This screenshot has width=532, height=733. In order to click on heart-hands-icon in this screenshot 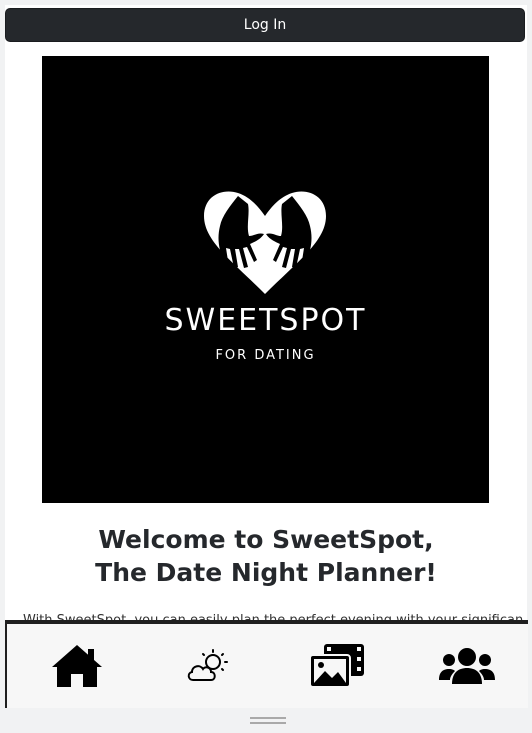, I will do `click(265, 242)`.